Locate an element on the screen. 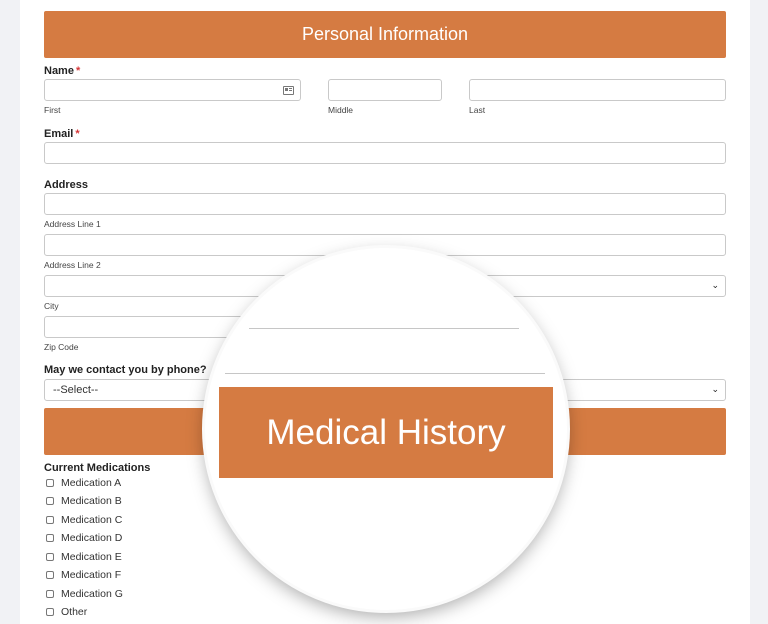 The image size is (768, 624). address-line1-input is located at coordinates (385, 204).